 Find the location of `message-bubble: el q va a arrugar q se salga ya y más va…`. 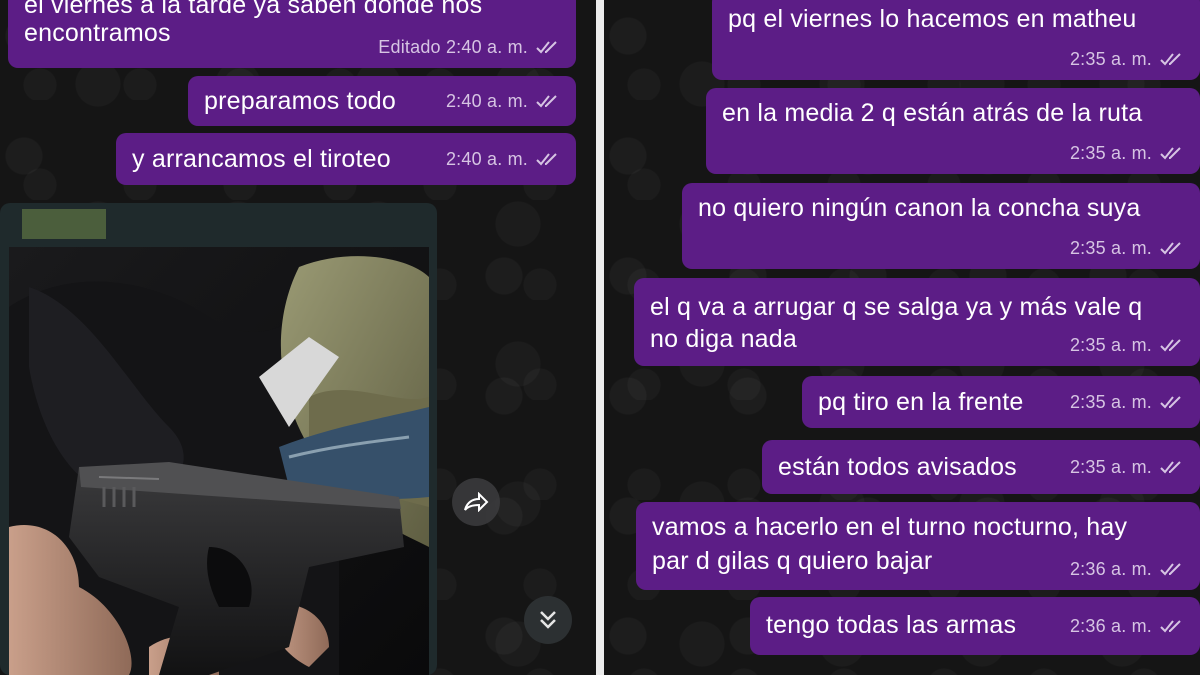

message-bubble: el q va a arrugar q se salga ya y más va… is located at coordinates (917, 322).